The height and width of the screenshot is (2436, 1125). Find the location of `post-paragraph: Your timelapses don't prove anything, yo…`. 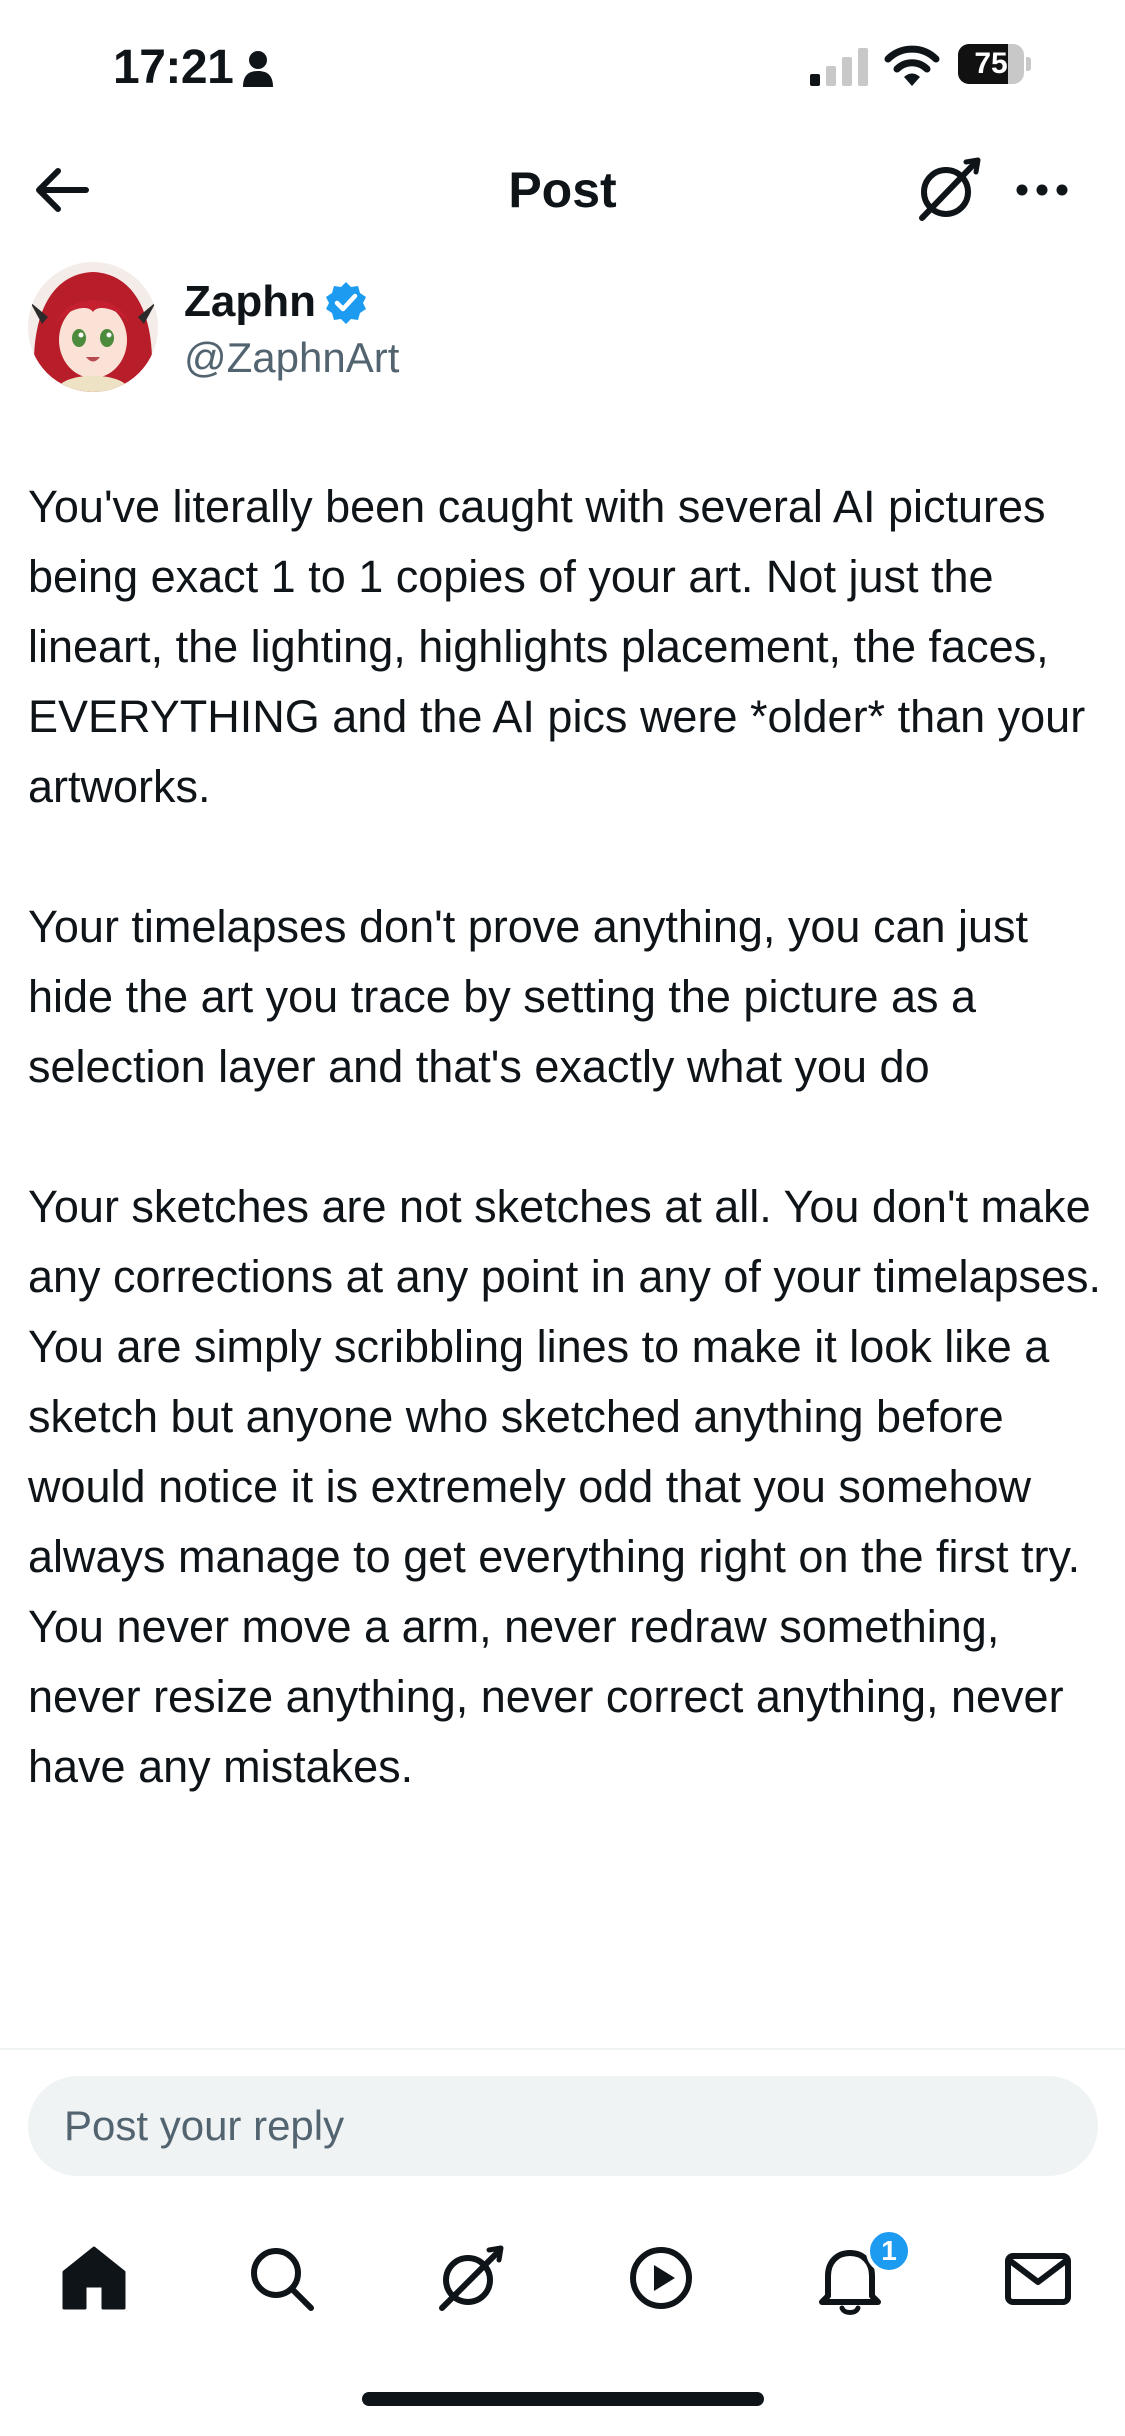

post-paragraph: Your timelapses don't prove anything, yo… is located at coordinates (528, 996).